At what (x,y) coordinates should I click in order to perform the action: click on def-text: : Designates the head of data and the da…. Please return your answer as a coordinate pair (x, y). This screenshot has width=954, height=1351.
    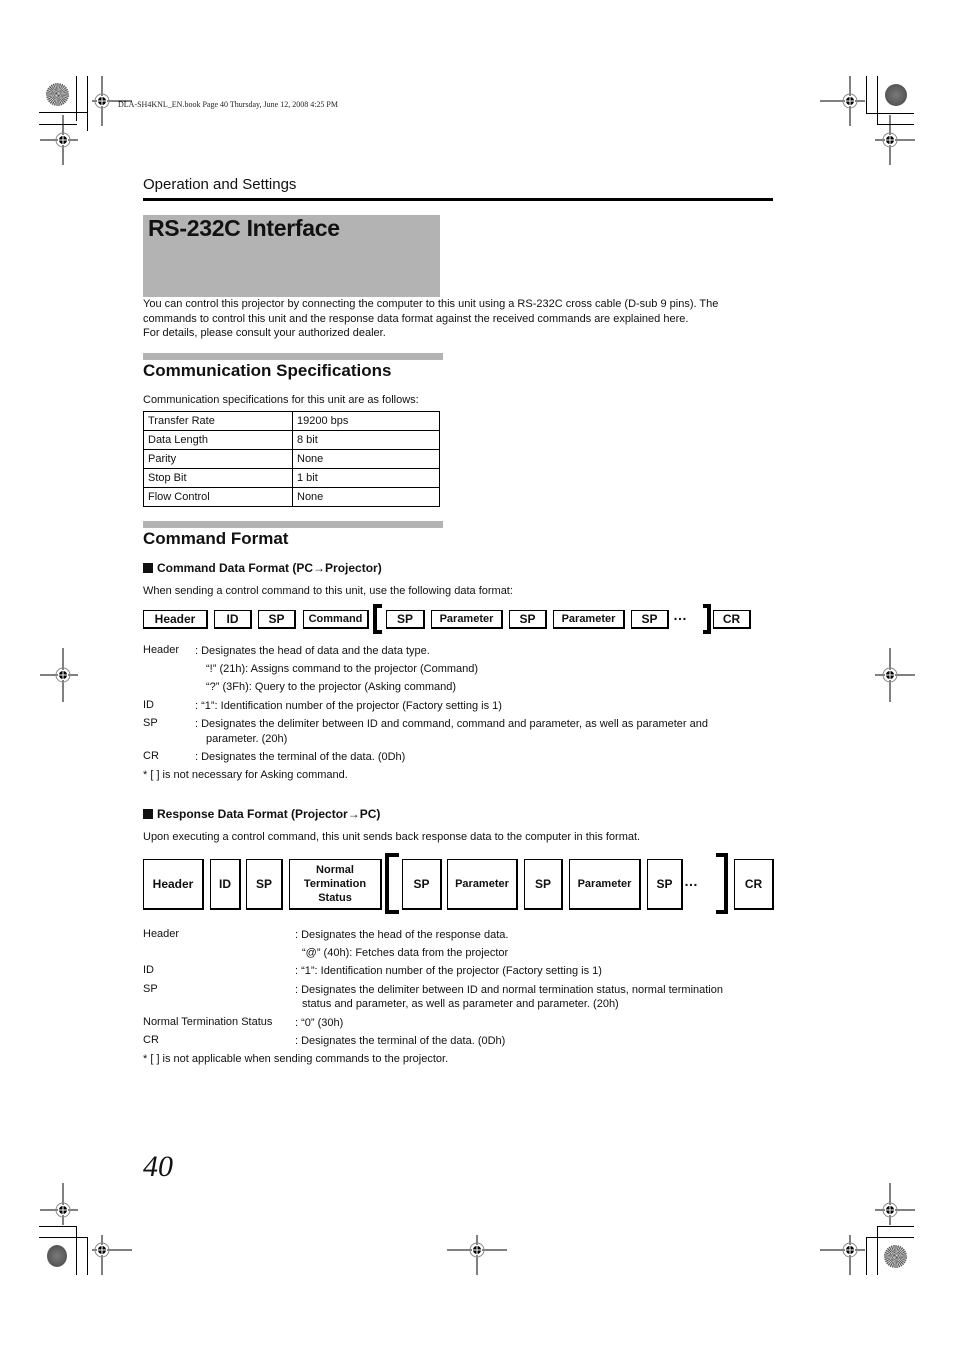
    Looking at the image, I should click on (312, 651).